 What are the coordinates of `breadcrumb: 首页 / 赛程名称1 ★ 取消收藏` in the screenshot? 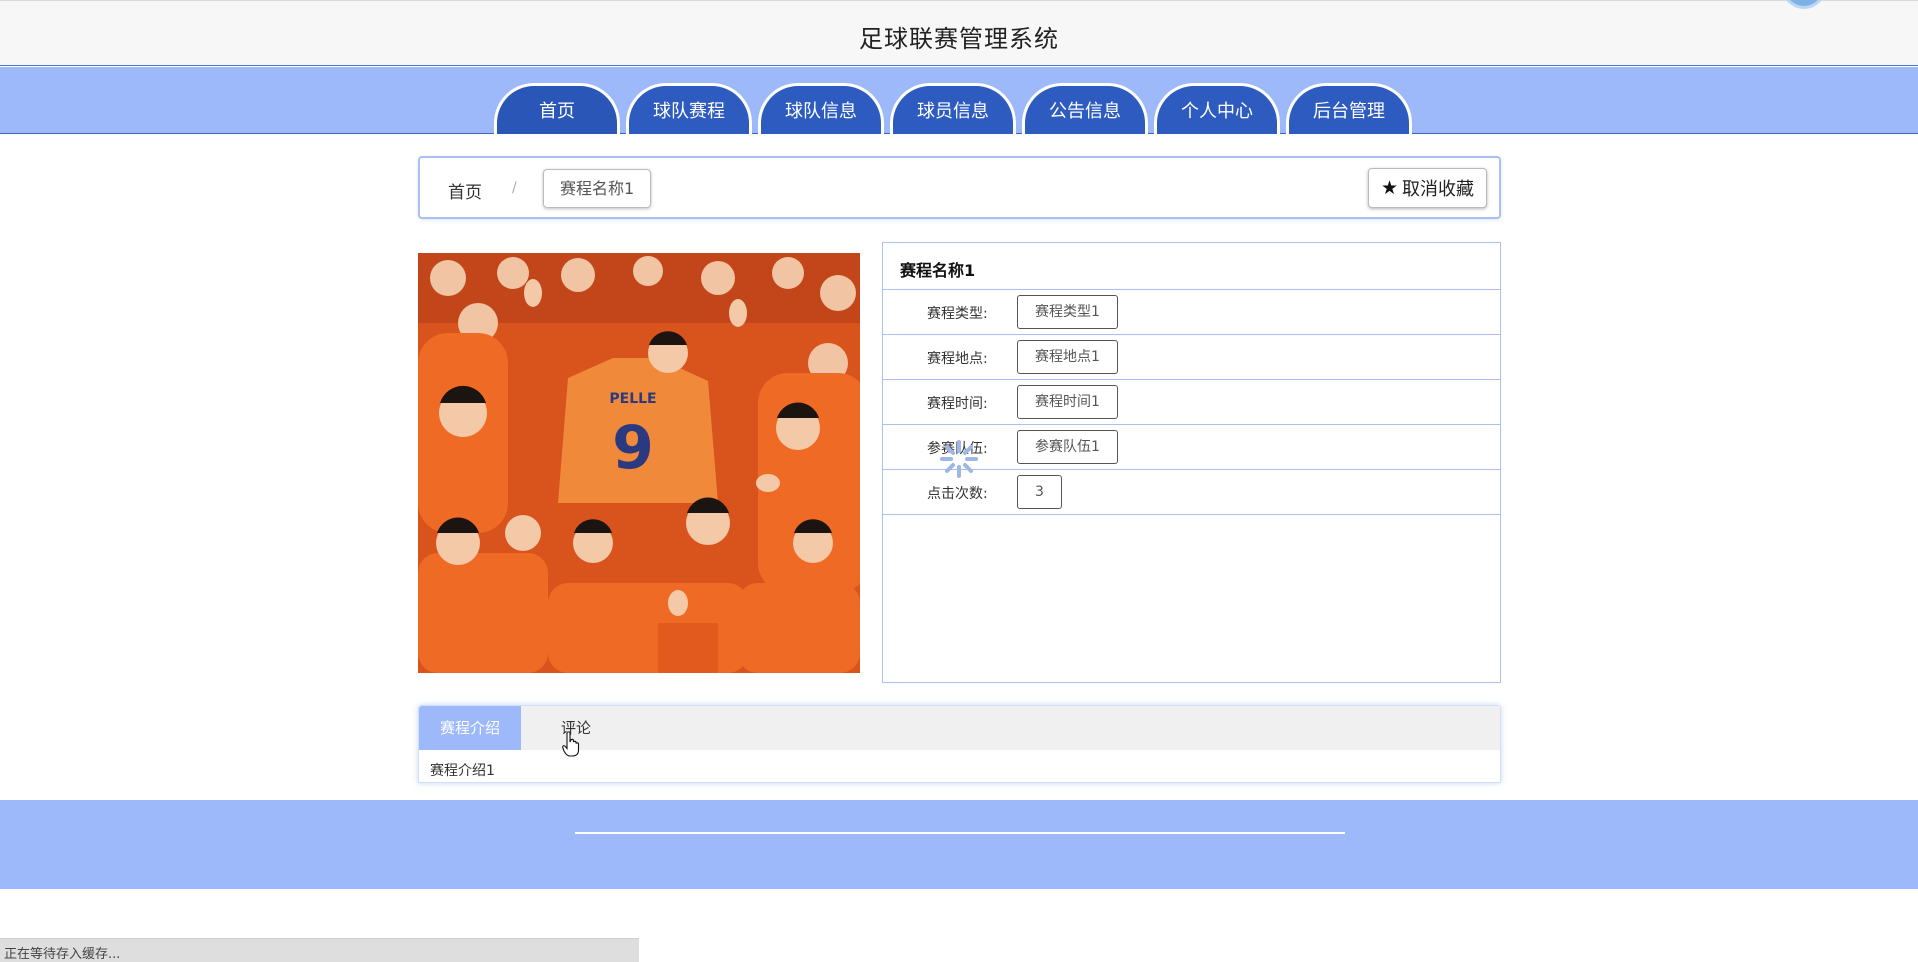 It's located at (959, 187).